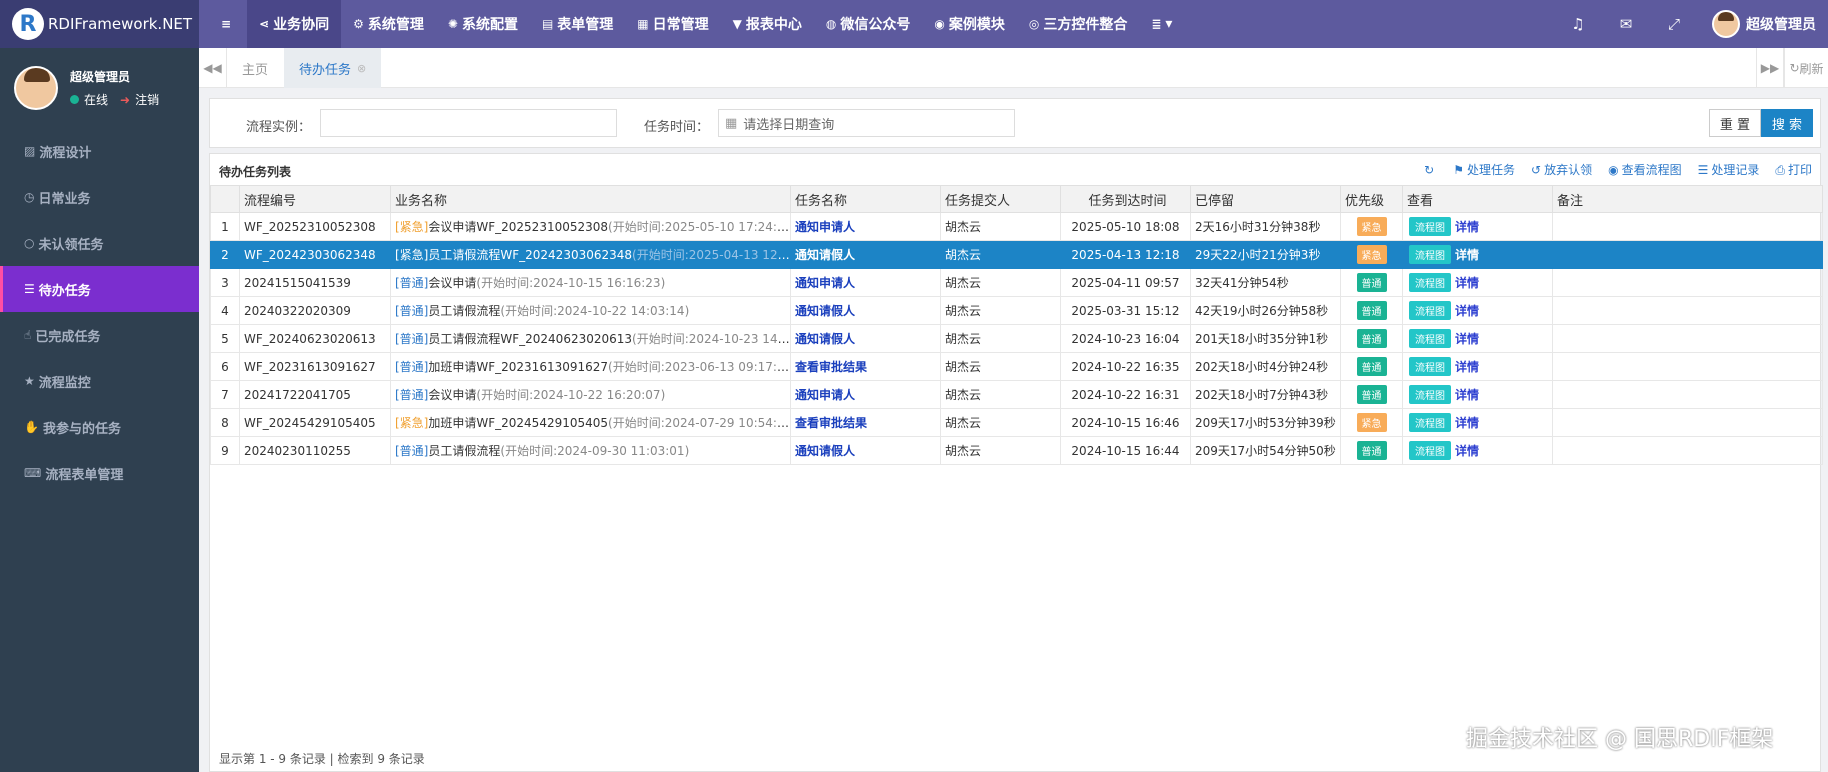 Image resolution: width=1828 pixels, height=772 pixels. I want to click on sidebar-item-7: ⌨ 流程表单管理, so click(99, 473).